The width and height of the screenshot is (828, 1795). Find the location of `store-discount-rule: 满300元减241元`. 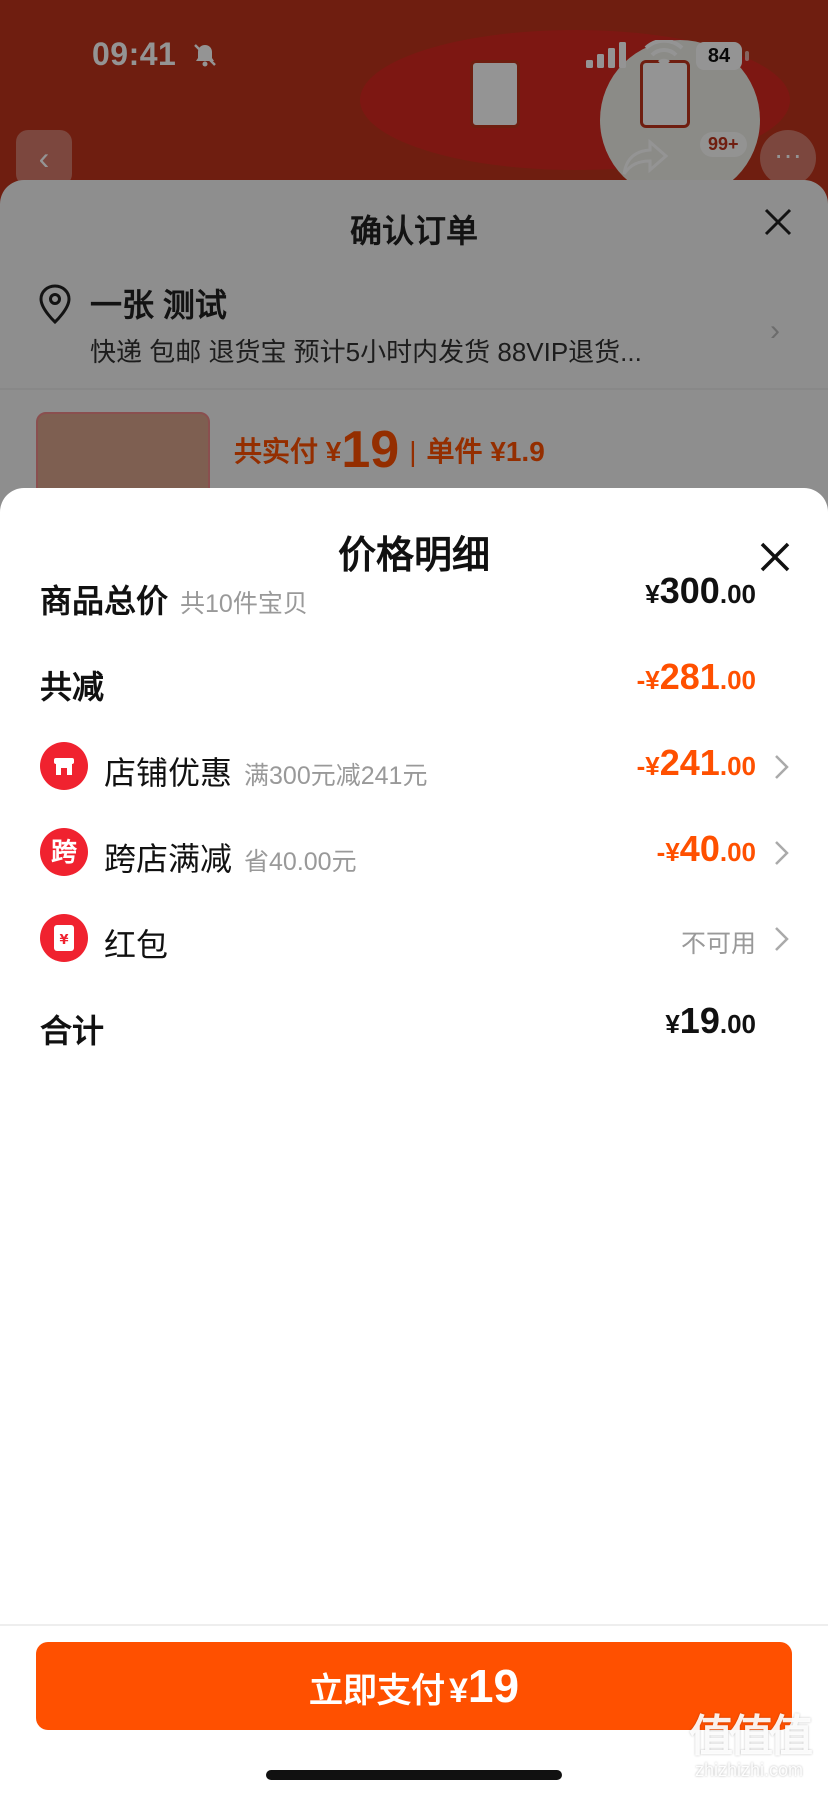

store-discount-rule: 满300元减241元 is located at coordinates (336, 776).